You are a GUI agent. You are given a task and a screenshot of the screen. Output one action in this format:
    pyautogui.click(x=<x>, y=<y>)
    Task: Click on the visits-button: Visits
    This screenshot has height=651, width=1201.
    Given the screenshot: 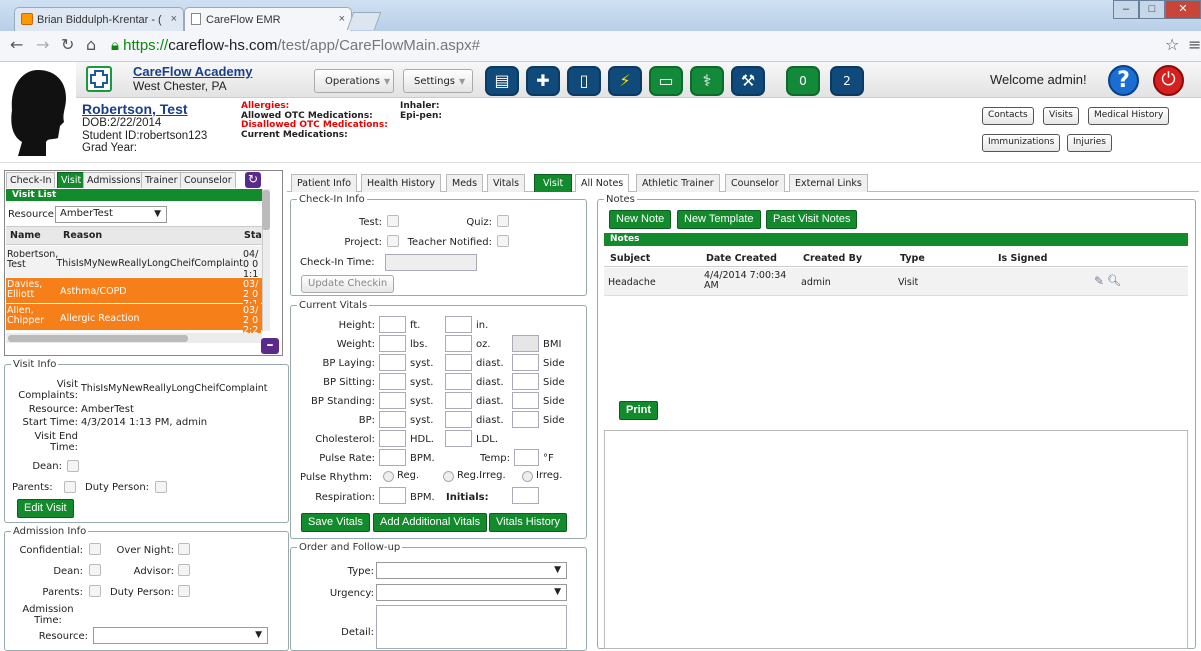 What is the action you would take?
    pyautogui.click(x=1061, y=116)
    